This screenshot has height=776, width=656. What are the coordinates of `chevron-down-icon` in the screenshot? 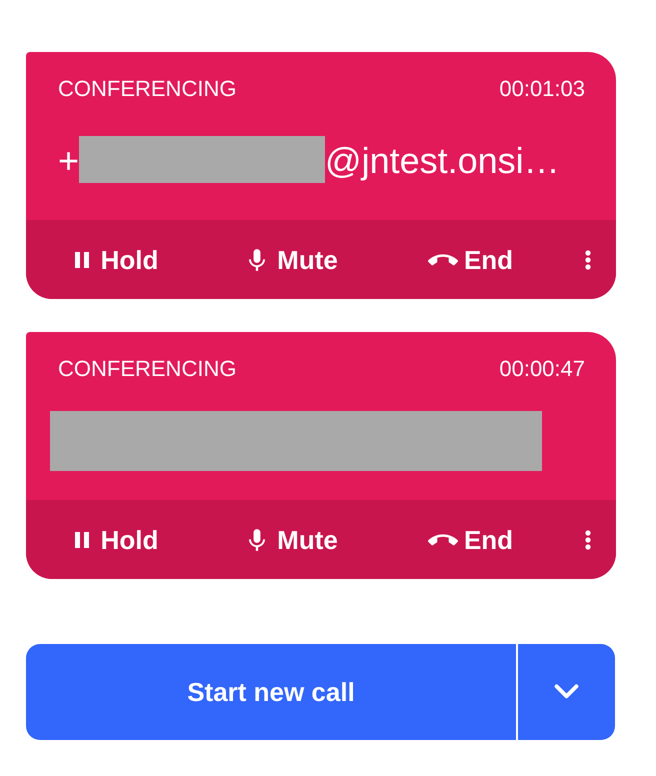 It's located at (566, 692).